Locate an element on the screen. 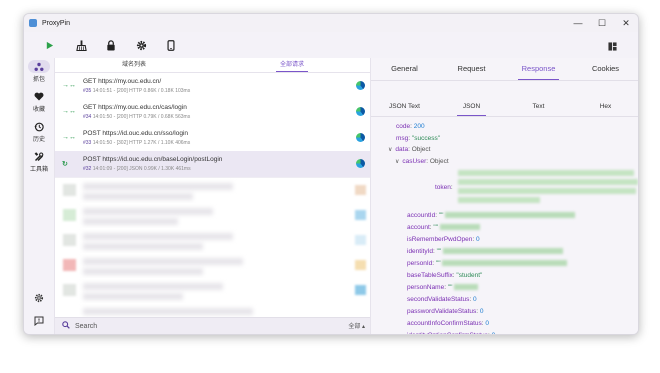 Image resolution: width=660 pixels, height=373 pixels. json-field-line: isRememberPwdOpen: 0 is located at coordinates (443, 239).